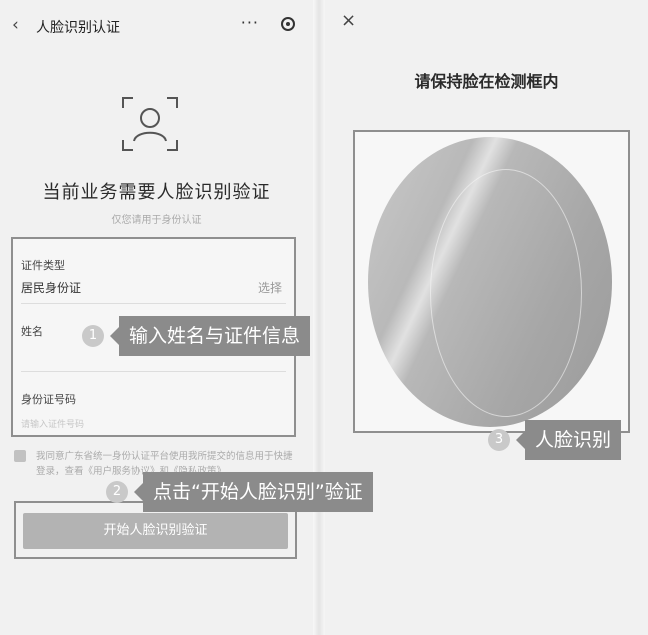 This screenshot has height=635, width=648. Describe the element at coordinates (506, 293) in the screenshot. I see `face-guide-outline` at that location.